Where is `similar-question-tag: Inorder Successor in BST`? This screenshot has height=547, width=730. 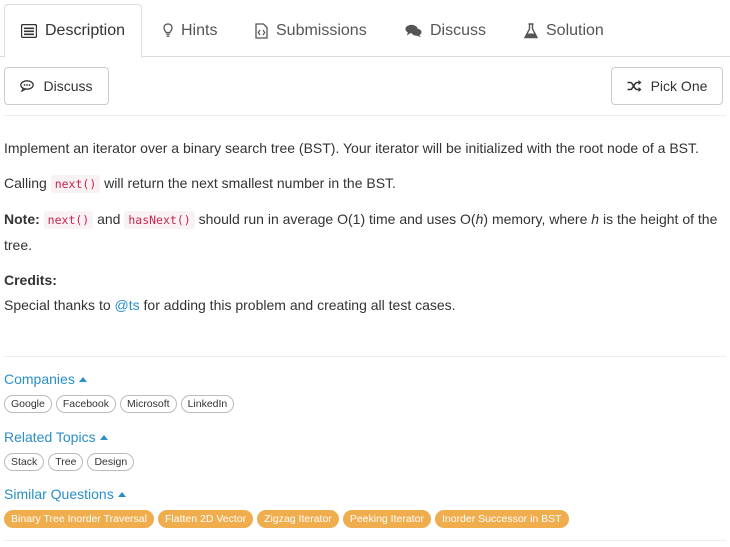 similar-question-tag: Inorder Successor in BST is located at coordinates (501, 519).